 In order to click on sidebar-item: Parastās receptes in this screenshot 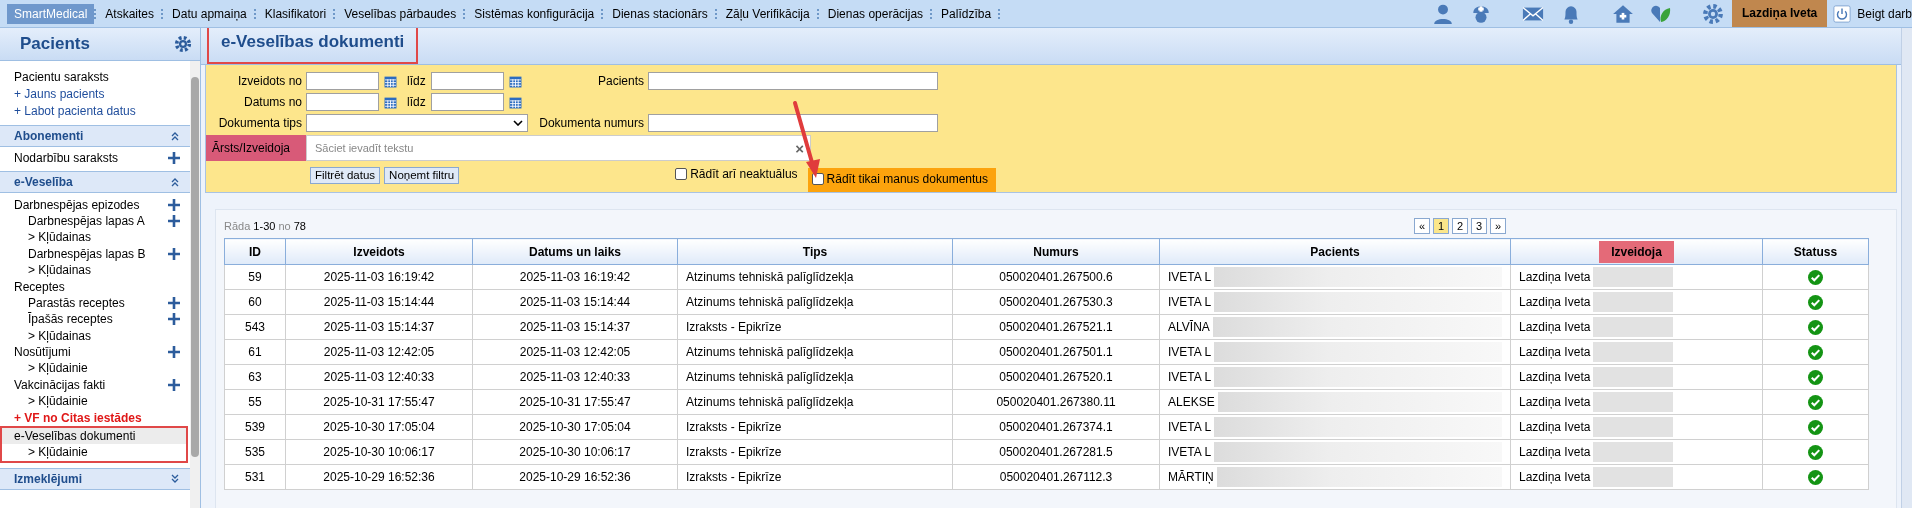, I will do `click(95, 303)`.